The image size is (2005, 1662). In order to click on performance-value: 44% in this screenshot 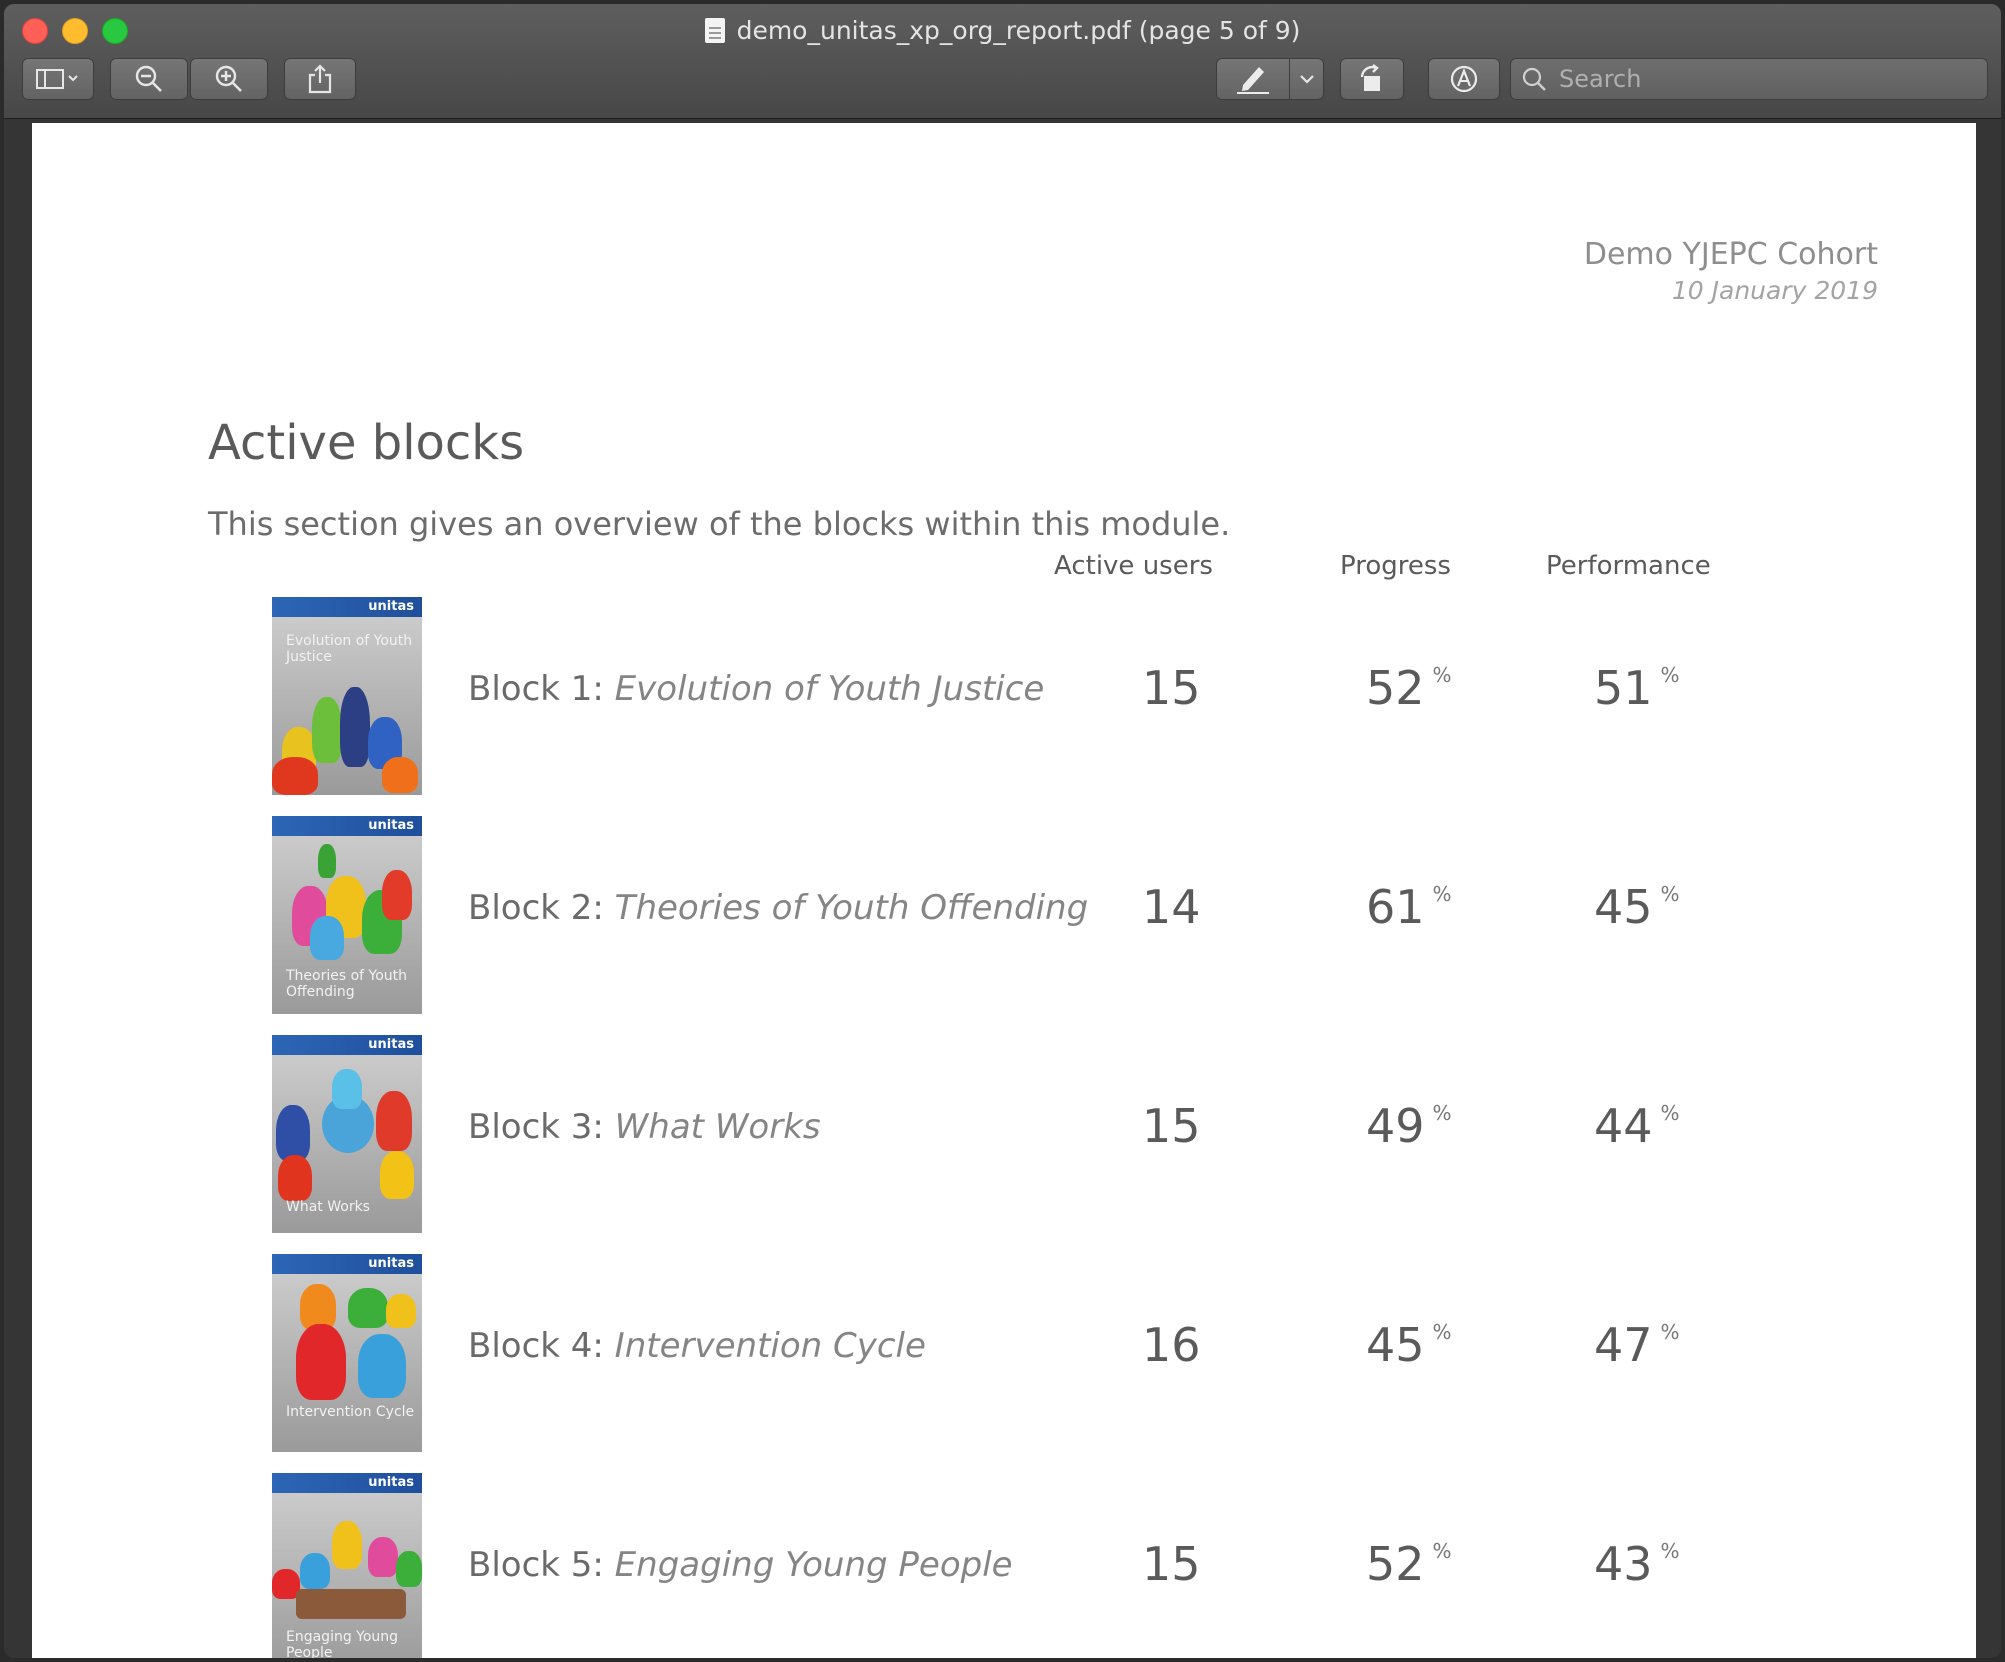, I will do `click(1637, 1126)`.